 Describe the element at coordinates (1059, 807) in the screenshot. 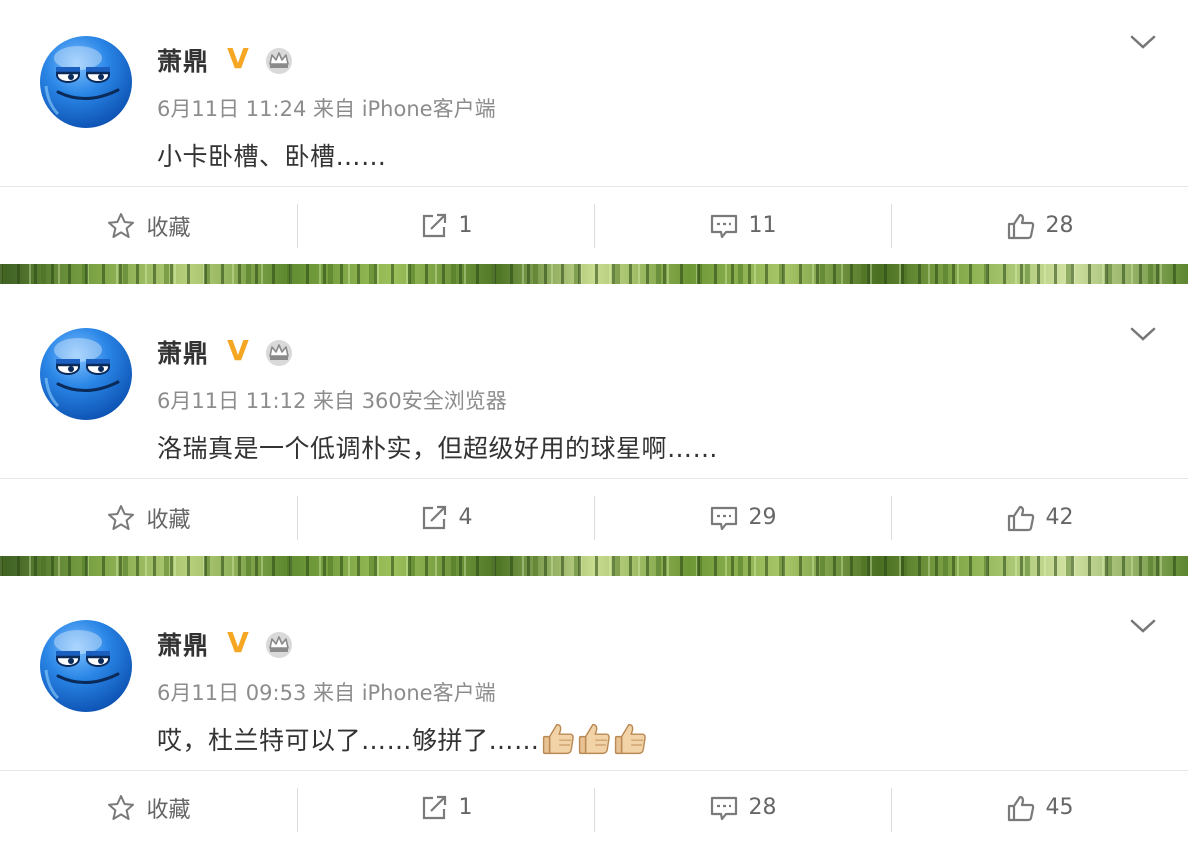

I see `like-count: 45` at that location.